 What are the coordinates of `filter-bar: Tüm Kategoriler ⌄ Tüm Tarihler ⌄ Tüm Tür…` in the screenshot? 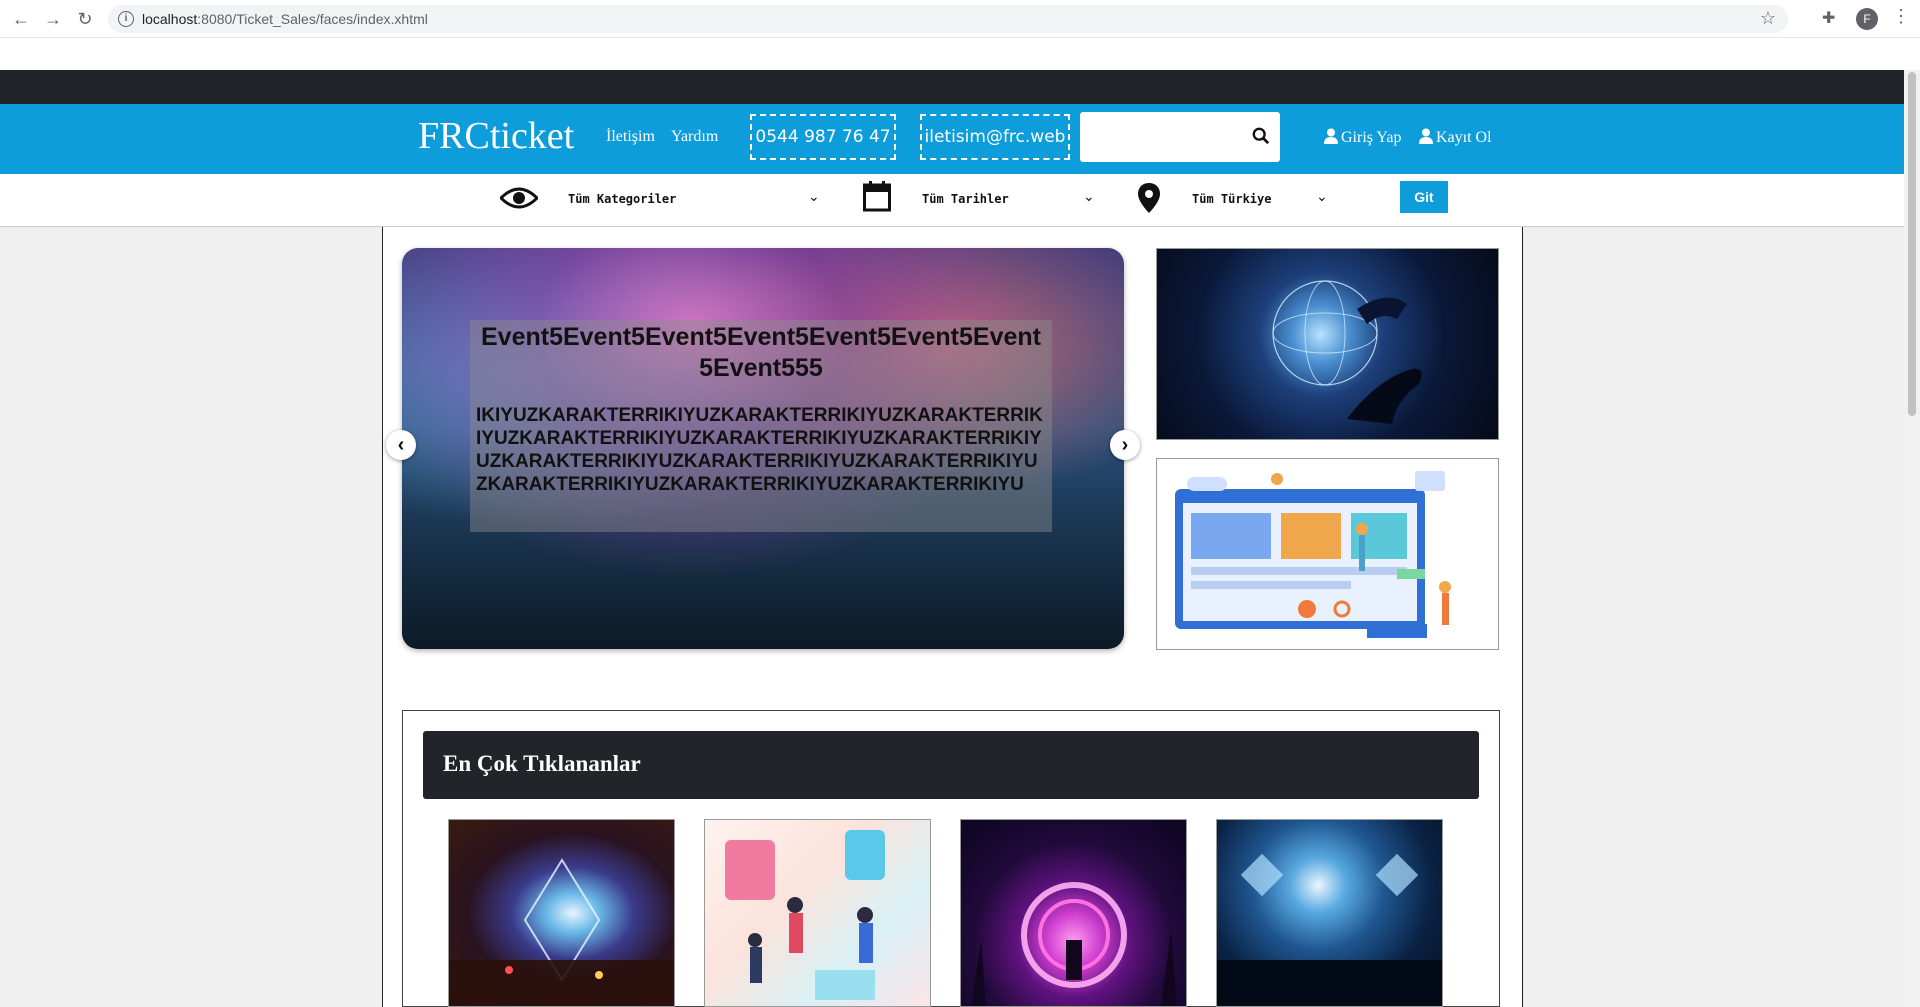 It's located at (952, 200).